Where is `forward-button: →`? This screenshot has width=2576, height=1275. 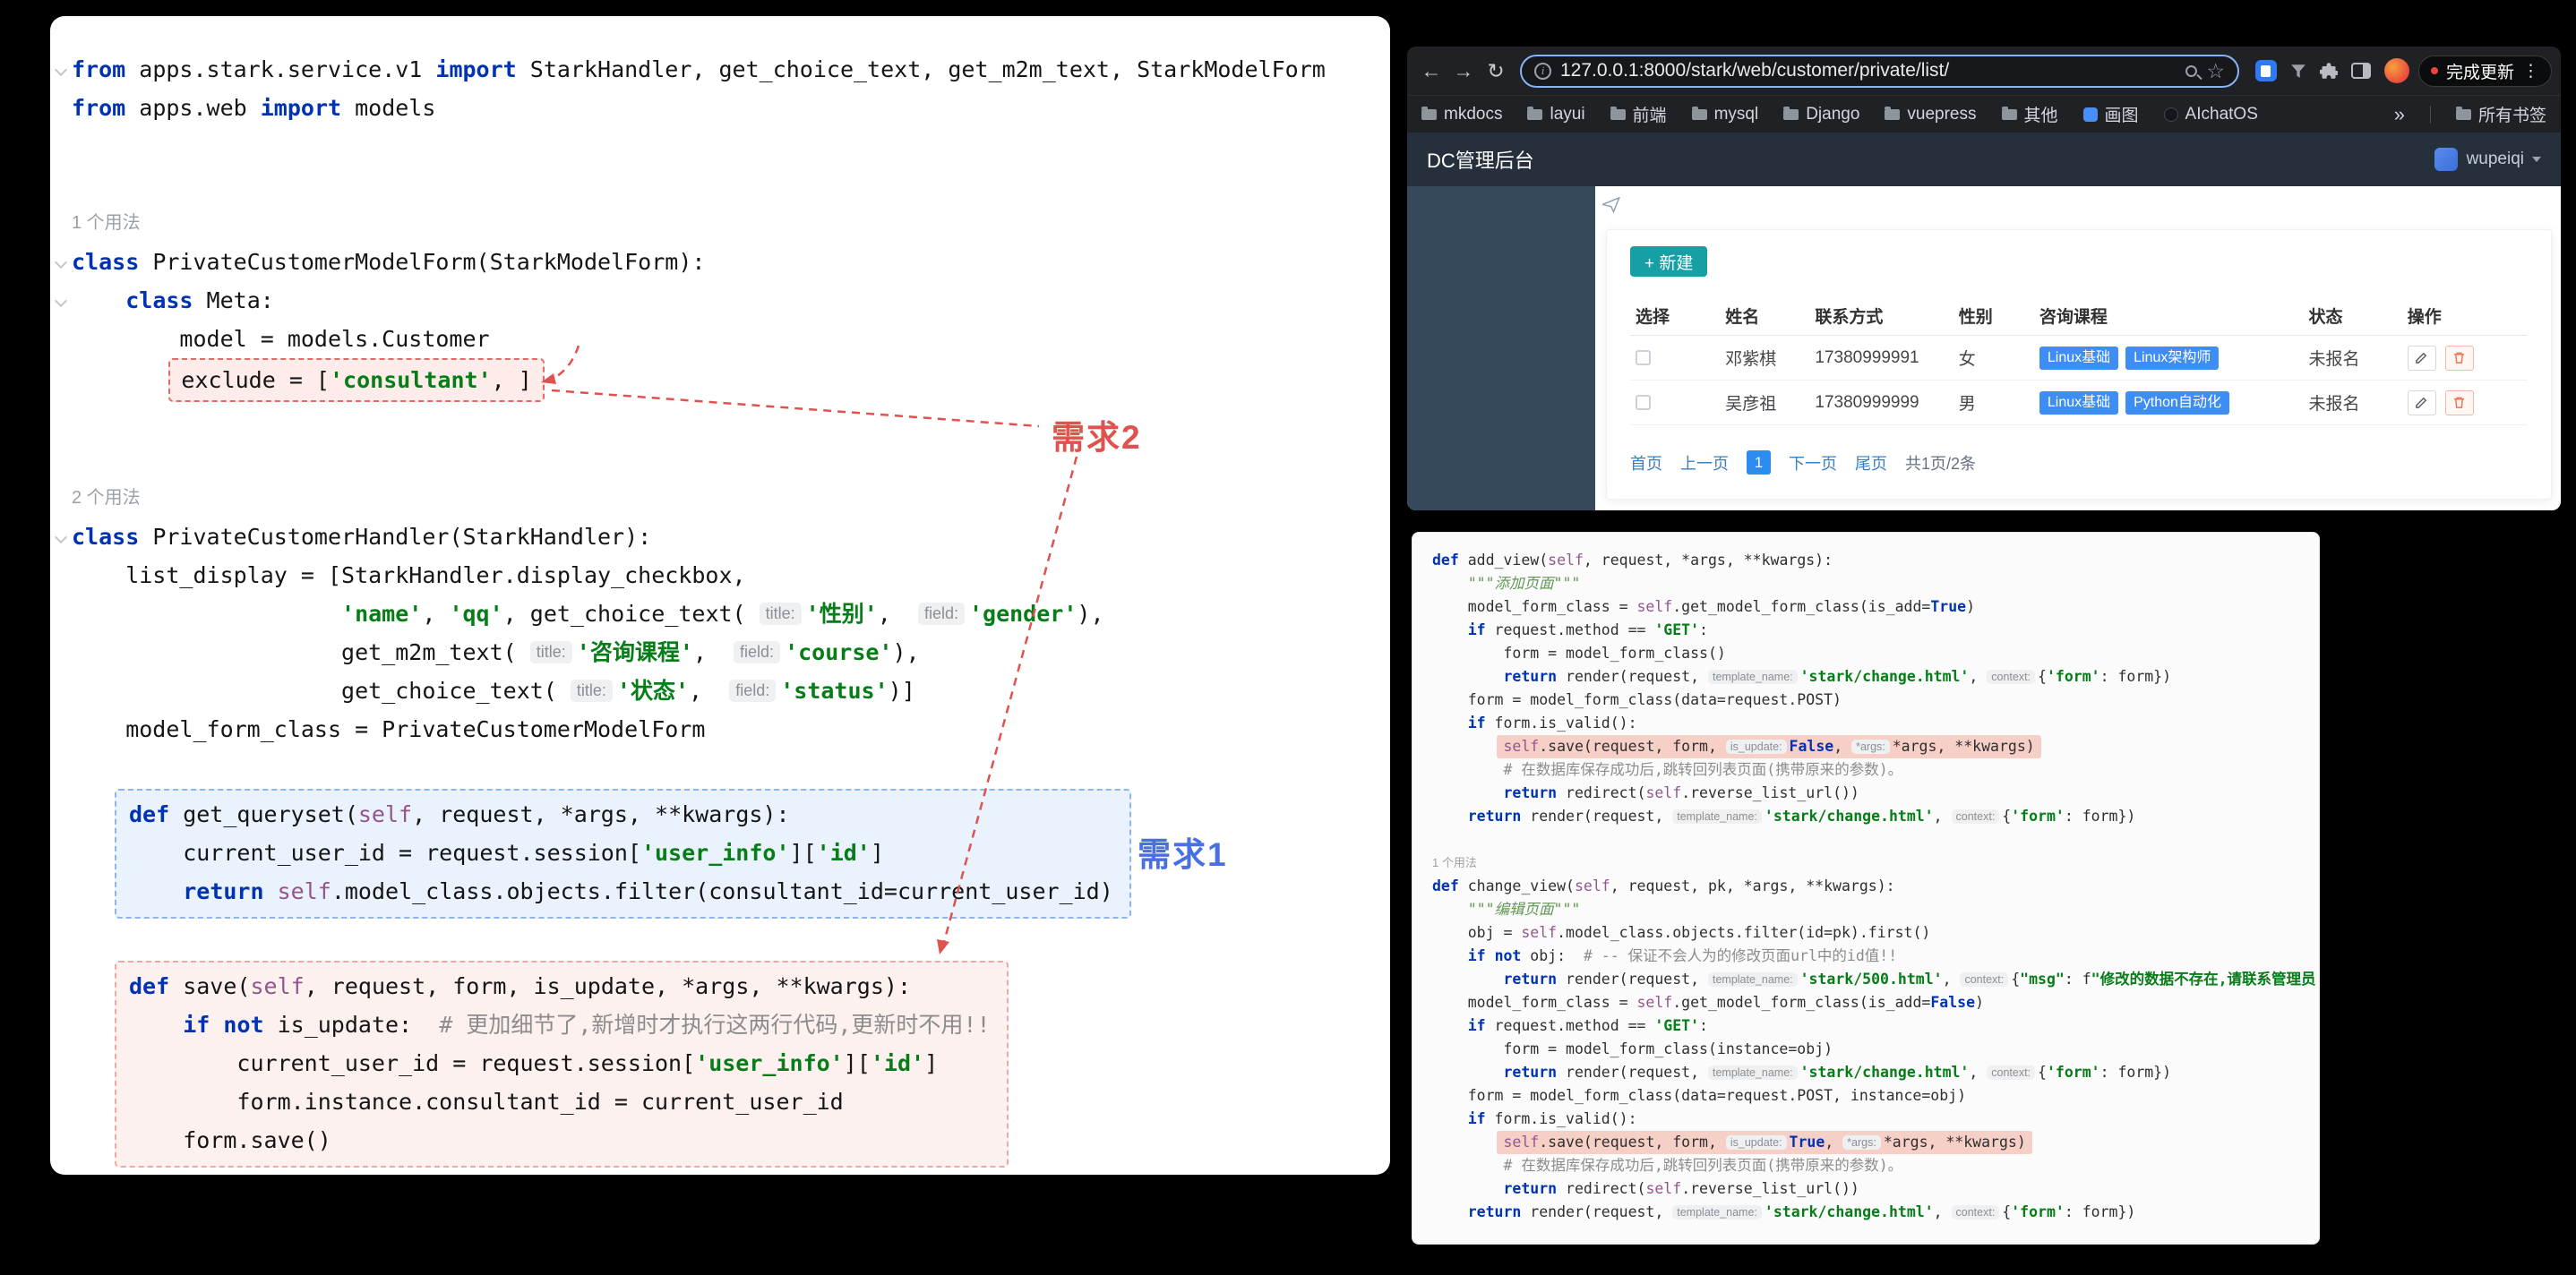
forward-button: → is located at coordinates (1463, 71).